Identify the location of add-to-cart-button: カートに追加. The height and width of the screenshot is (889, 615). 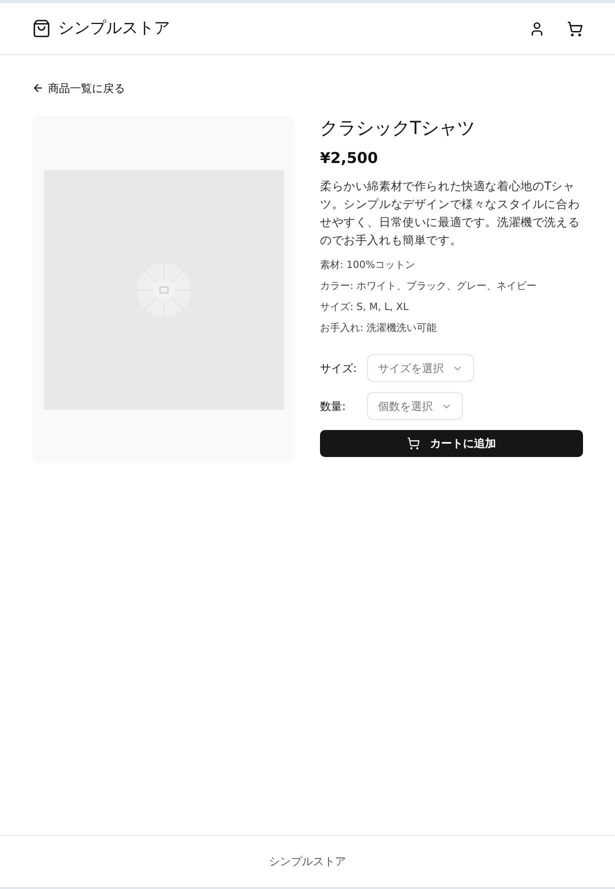
(451, 443).